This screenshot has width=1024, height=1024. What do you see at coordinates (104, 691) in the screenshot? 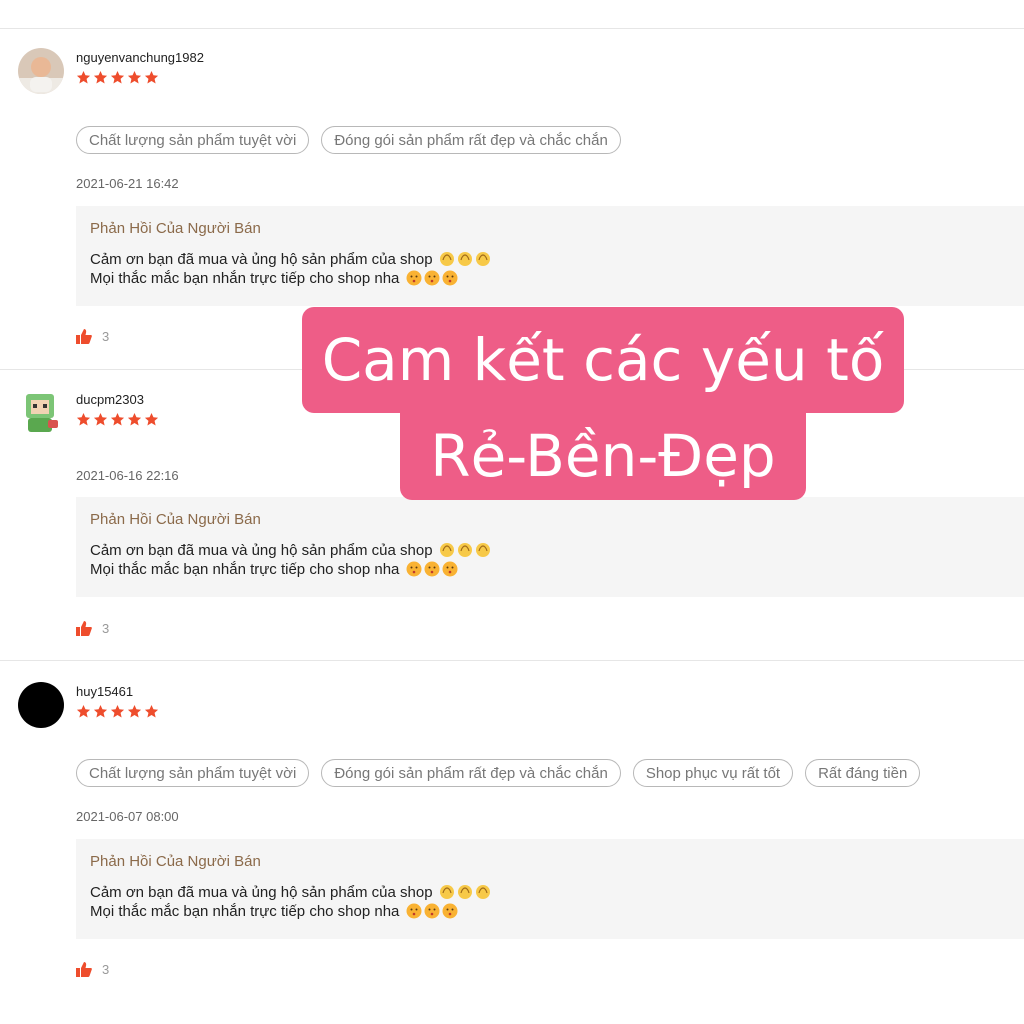
I see `username: huy15461` at bounding box center [104, 691].